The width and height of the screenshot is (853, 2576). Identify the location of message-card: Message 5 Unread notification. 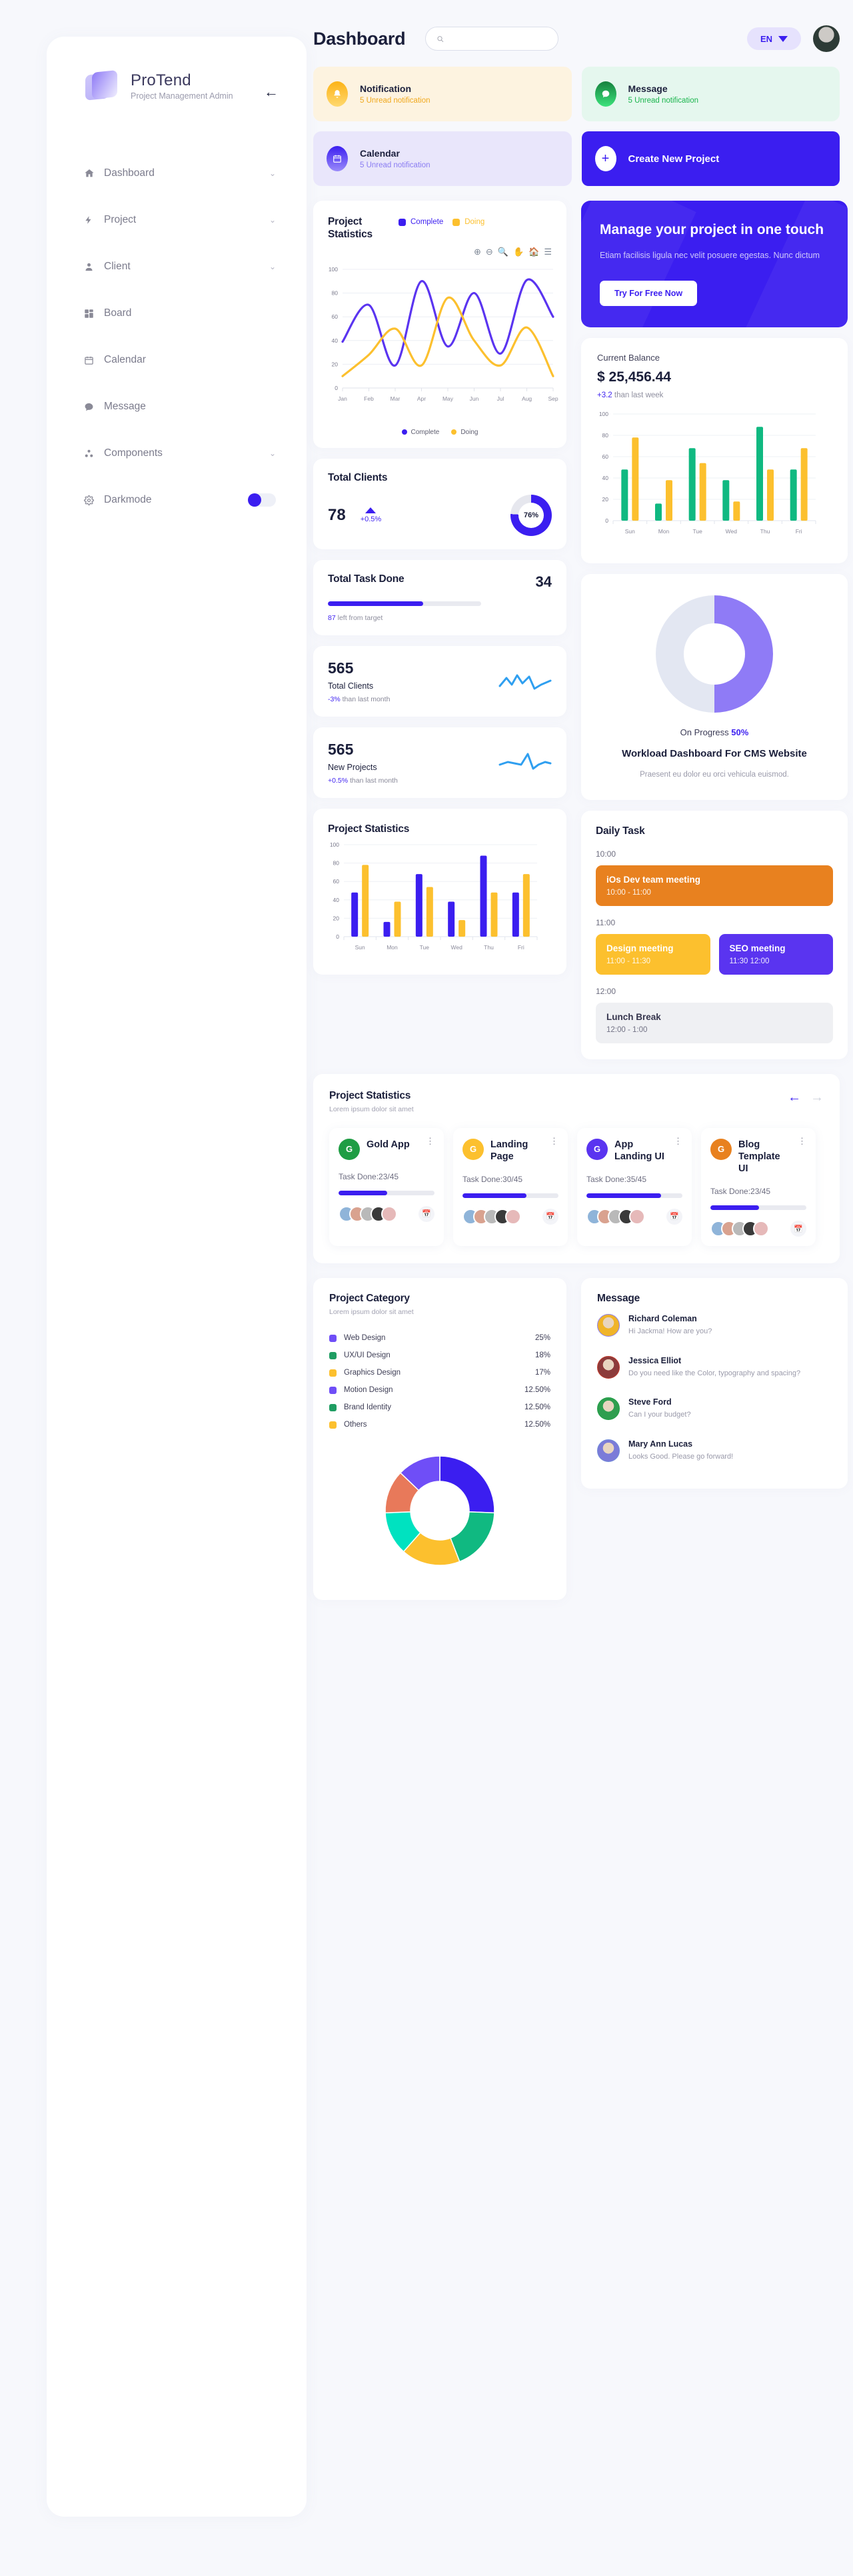
(710, 94).